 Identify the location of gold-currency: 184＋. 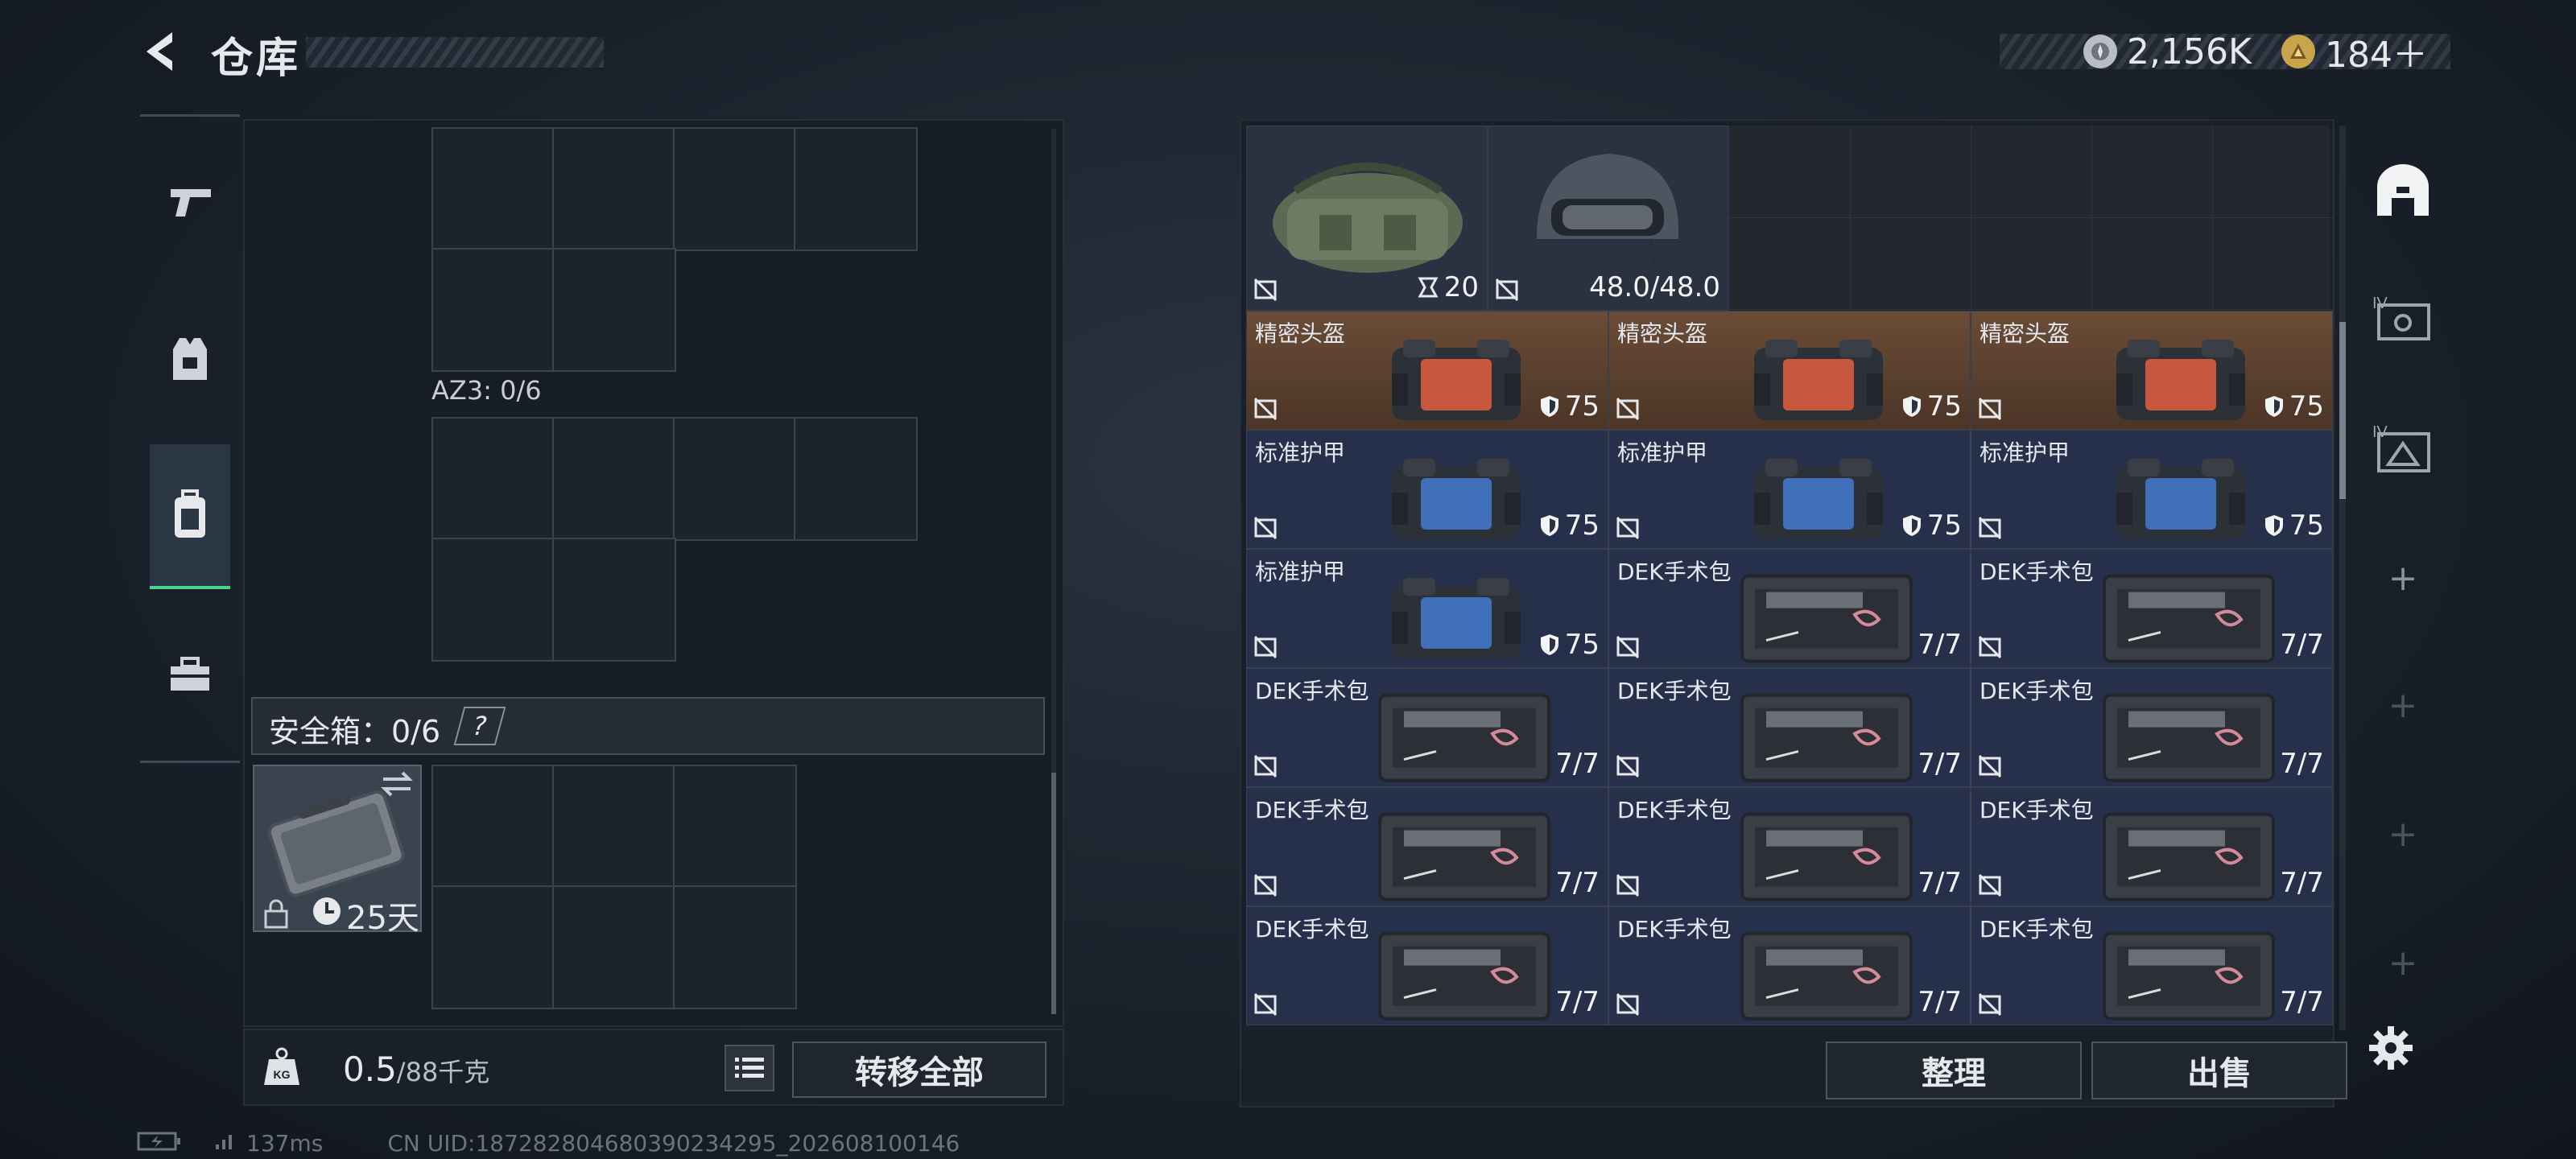
(2354, 51).